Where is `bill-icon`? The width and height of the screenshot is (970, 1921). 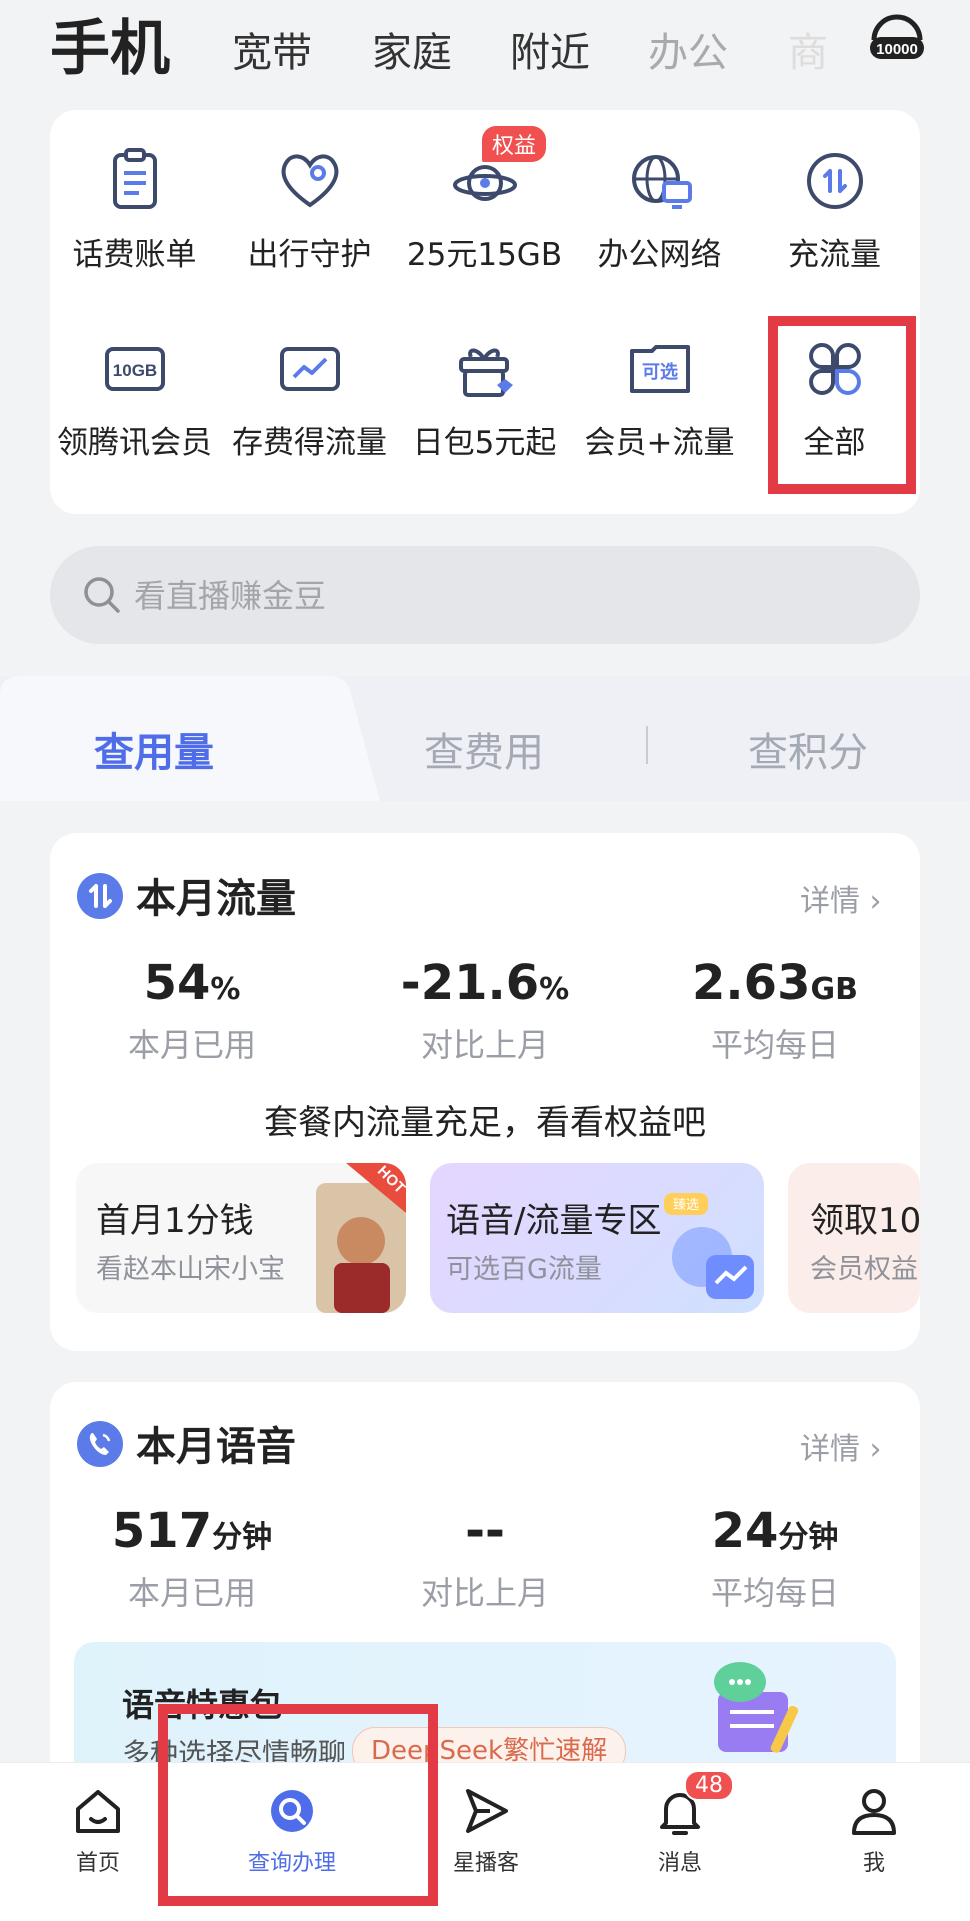
bill-icon is located at coordinates (134, 178).